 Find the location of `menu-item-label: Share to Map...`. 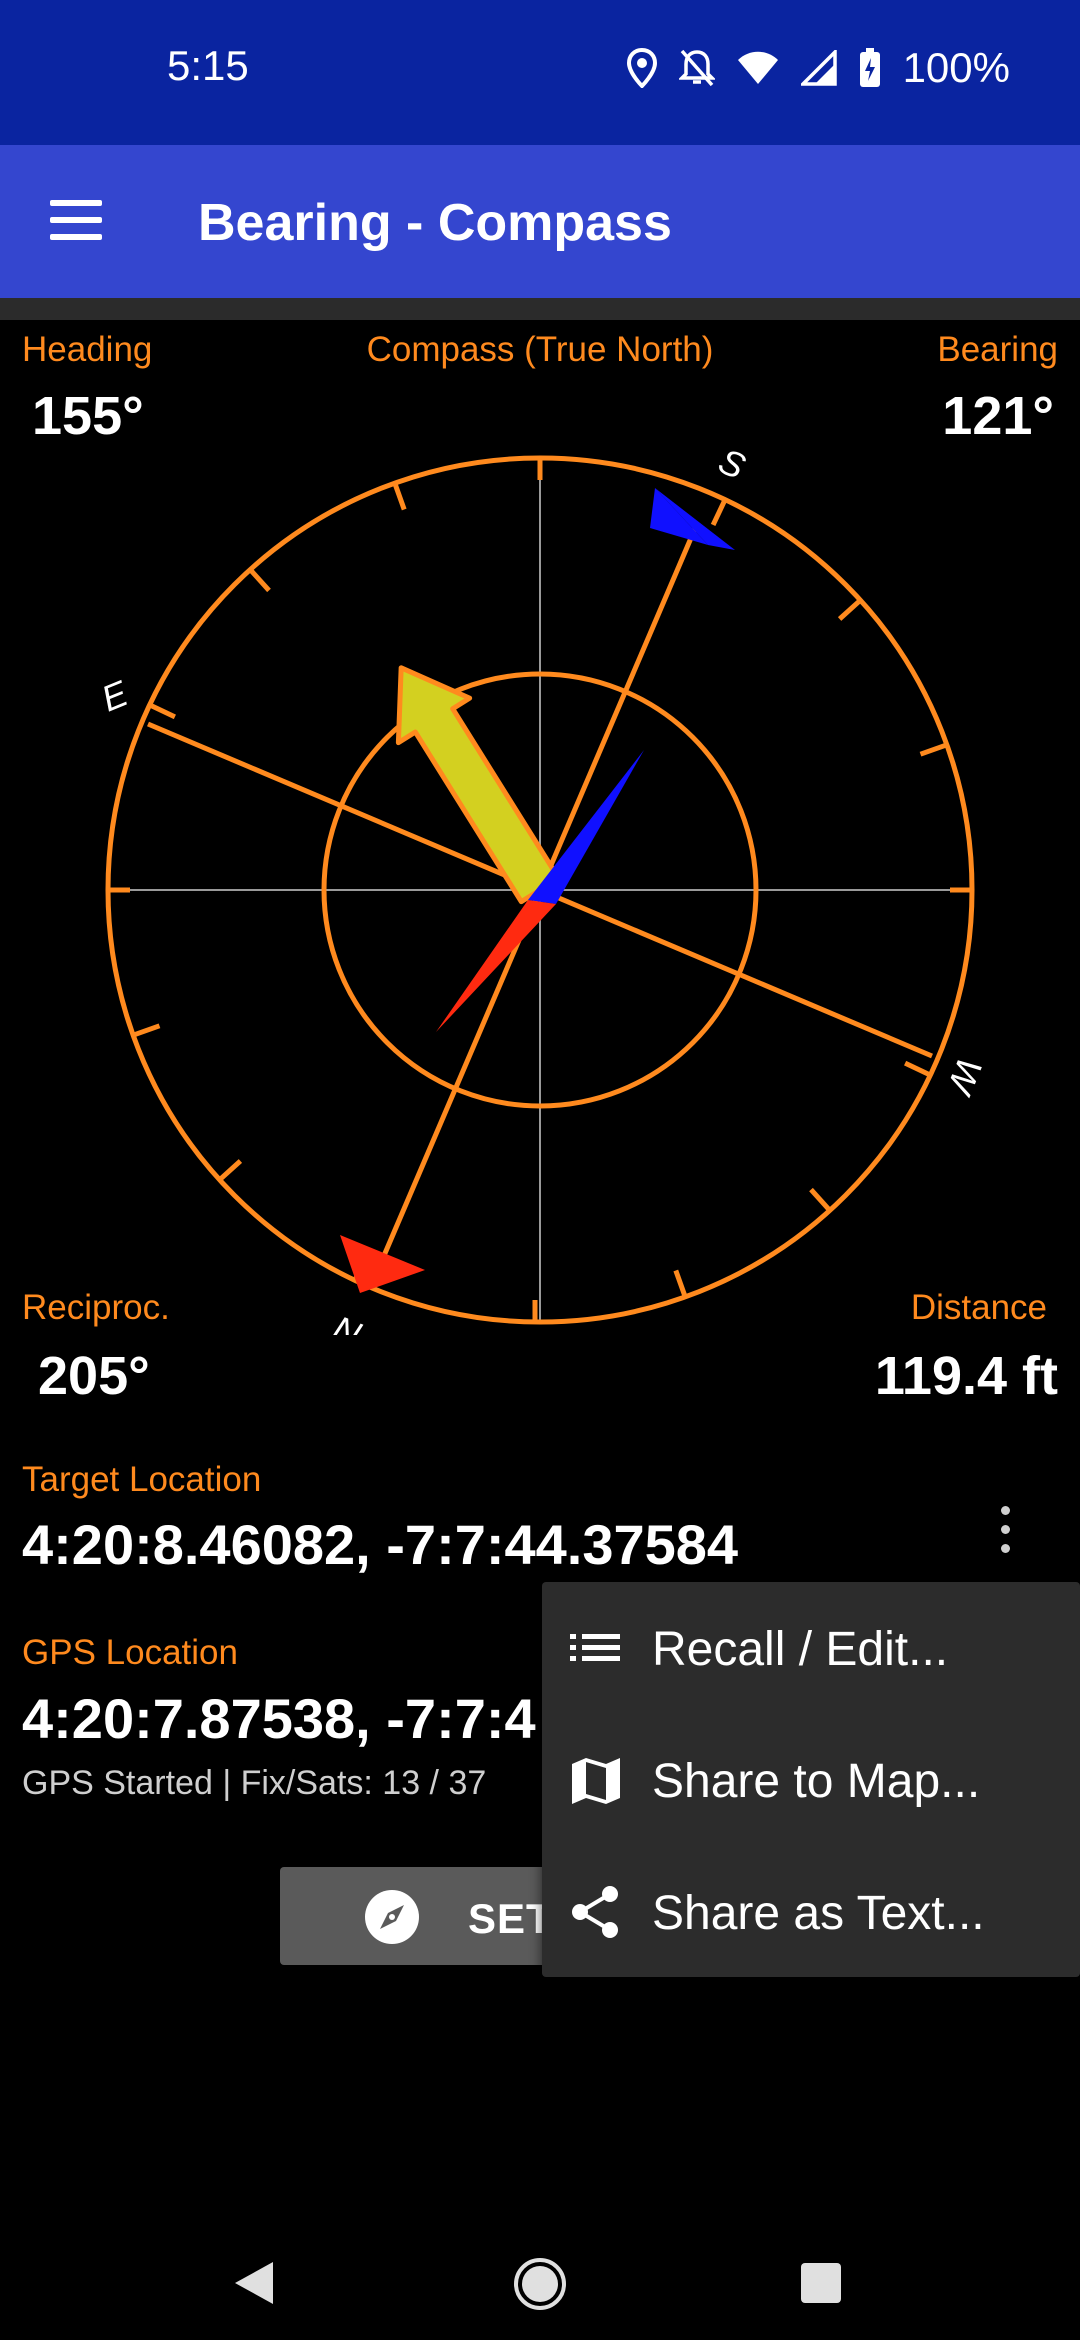

menu-item-label: Share to Map... is located at coordinates (816, 1781).